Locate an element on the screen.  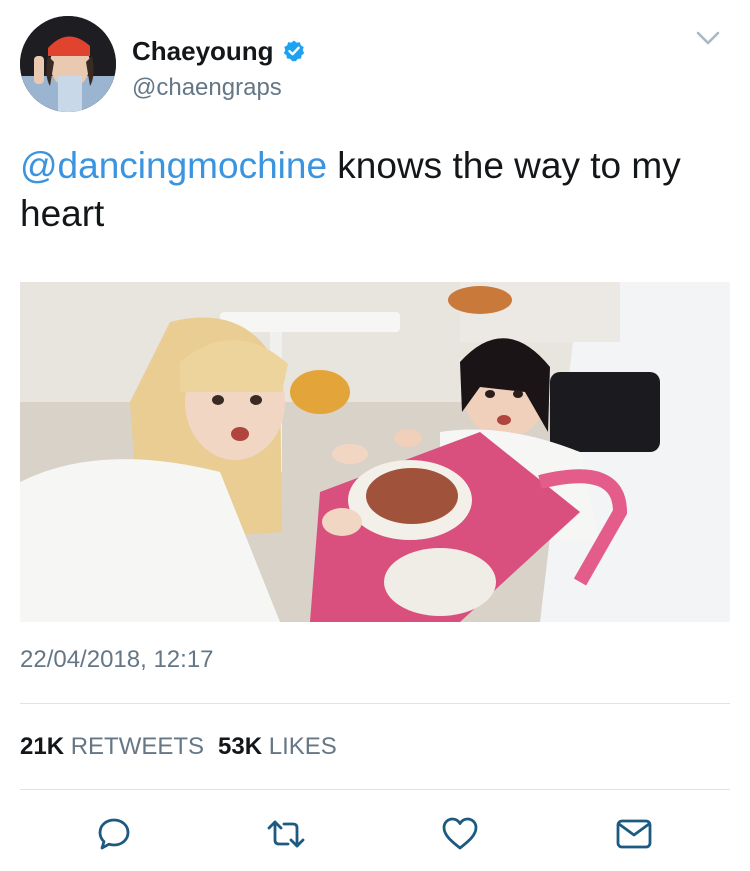
reply-icon is located at coordinates (114, 834).